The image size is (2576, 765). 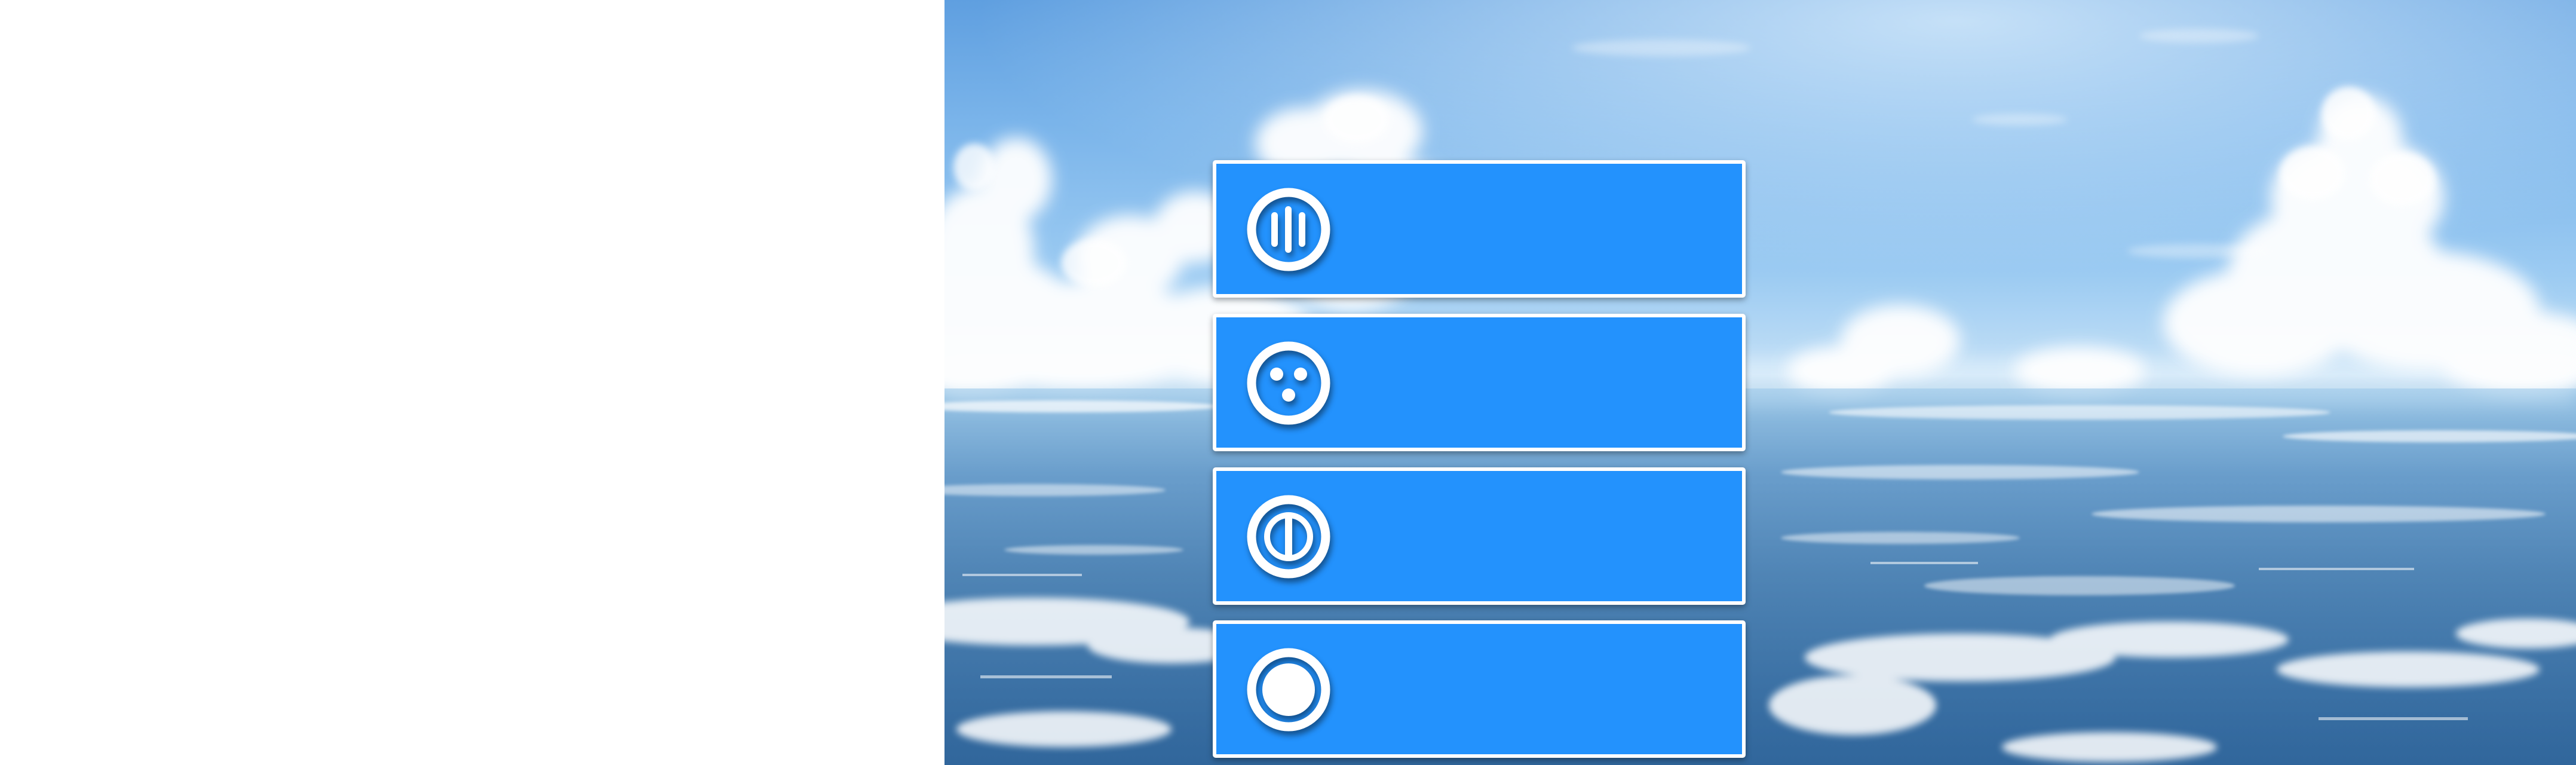 What do you see at coordinates (1289, 690) in the screenshot?
I see `filled-circle-icon` at bounding box center [1289, 690].